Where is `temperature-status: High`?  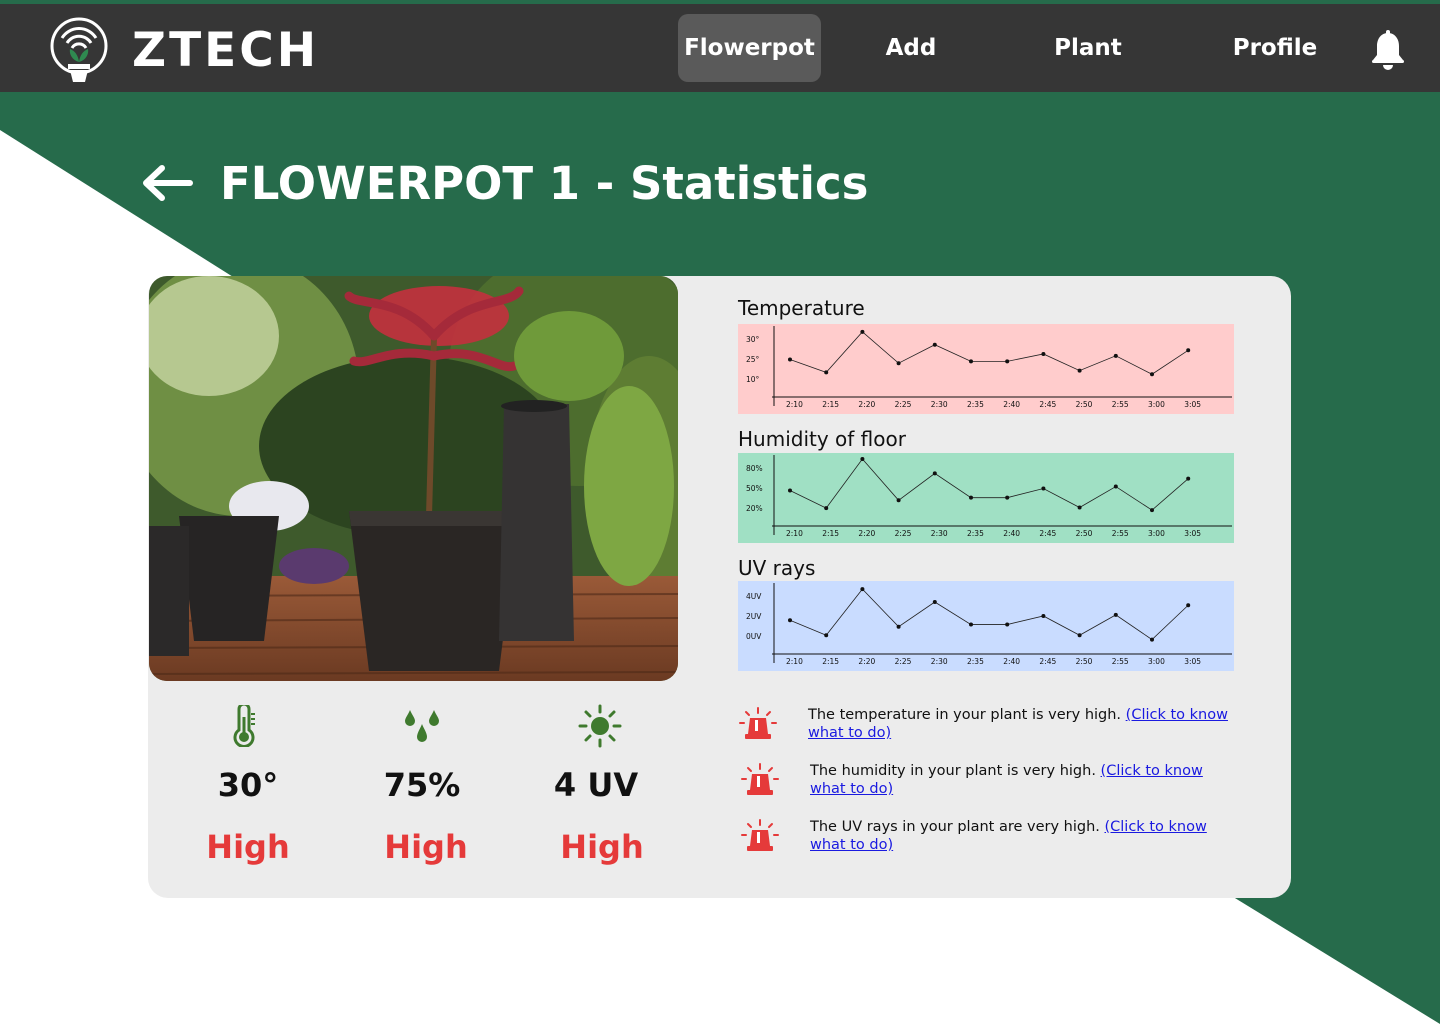
temperature-status: High is located at coordinates (248, 847).